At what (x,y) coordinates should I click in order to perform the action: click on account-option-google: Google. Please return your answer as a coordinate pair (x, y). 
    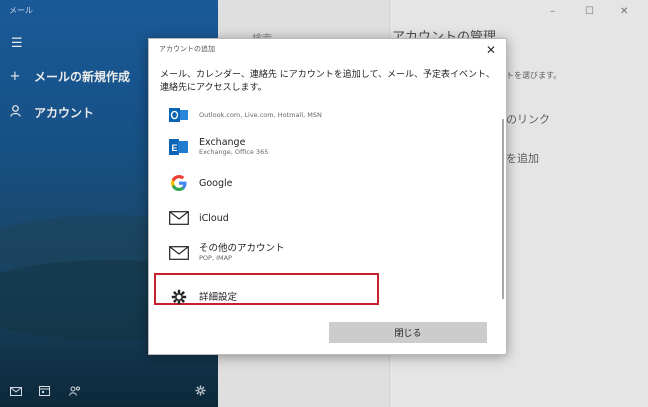
    Looking at the image, I should click on (201, 183).